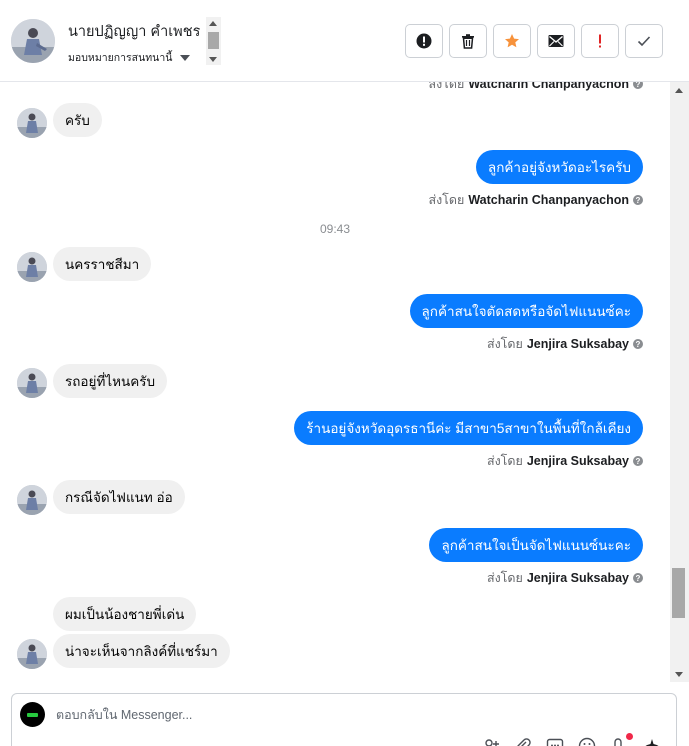 The height and width of the screenshot is (746, 689). I want to click on mail-icon, so click(556, 41).